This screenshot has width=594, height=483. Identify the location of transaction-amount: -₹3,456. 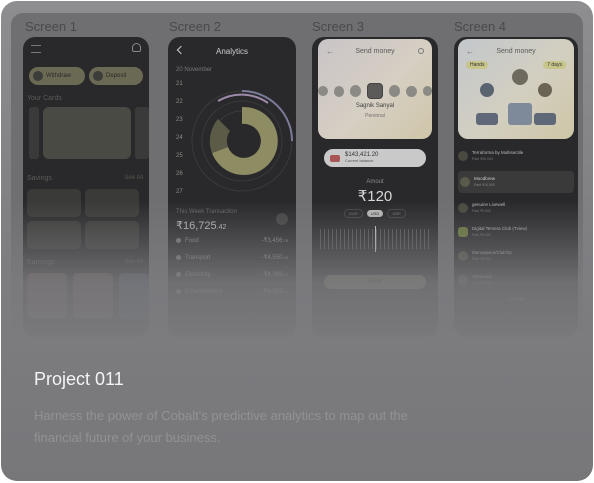
(272, 241).